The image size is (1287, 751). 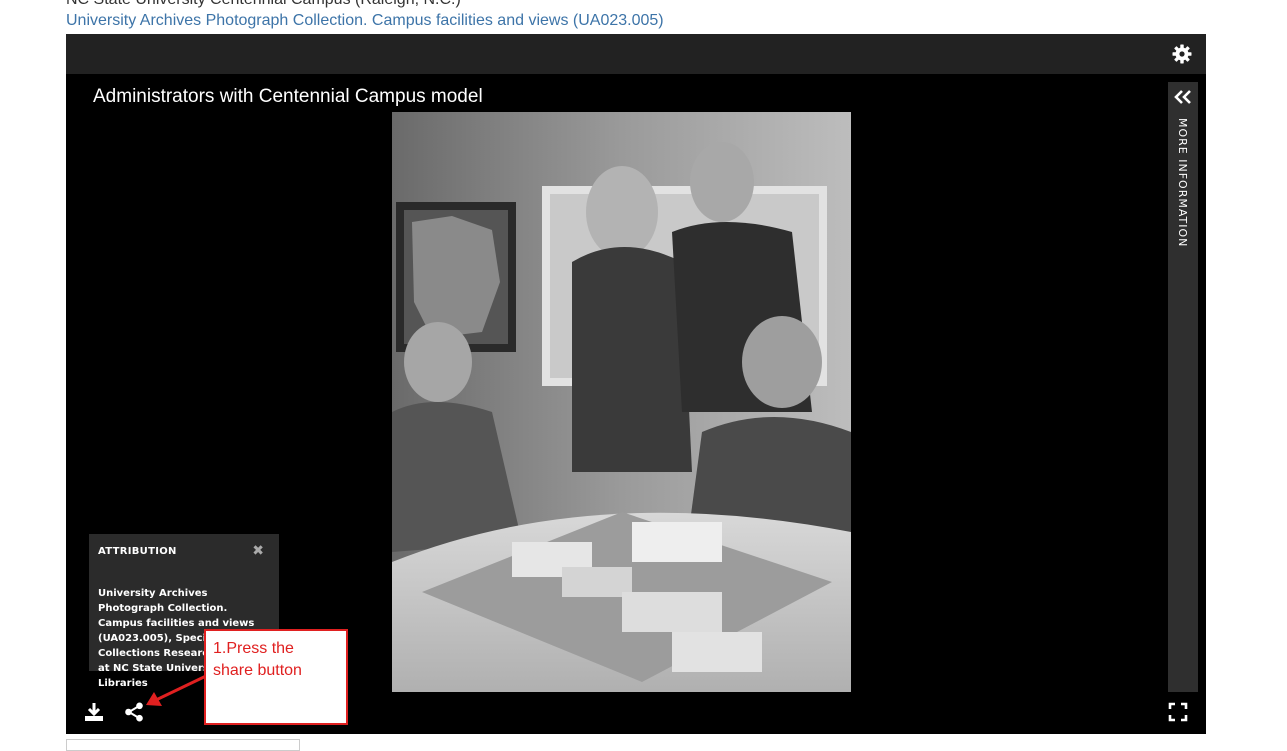 I want to click on annotation-callout: 1.Press the share button, so click(x=276, y=677).